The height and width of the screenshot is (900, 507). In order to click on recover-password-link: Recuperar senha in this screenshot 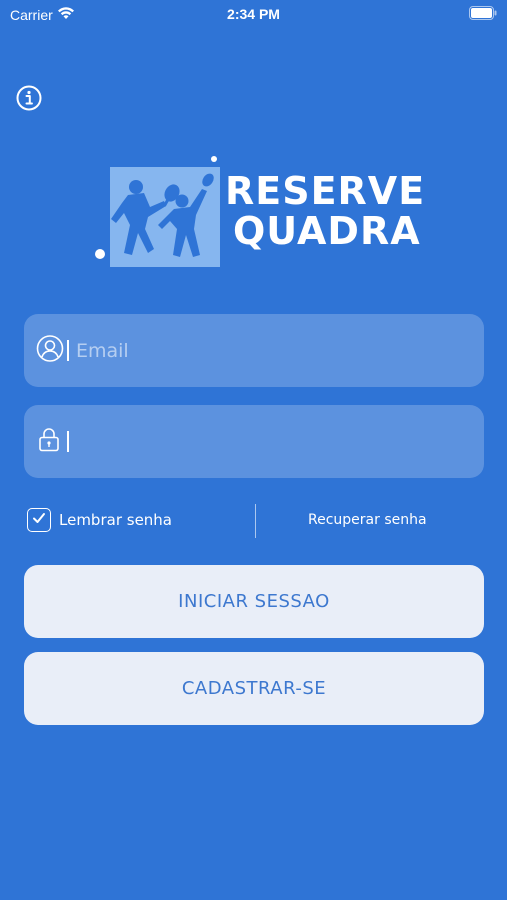, I will do `click(367, 520)`.